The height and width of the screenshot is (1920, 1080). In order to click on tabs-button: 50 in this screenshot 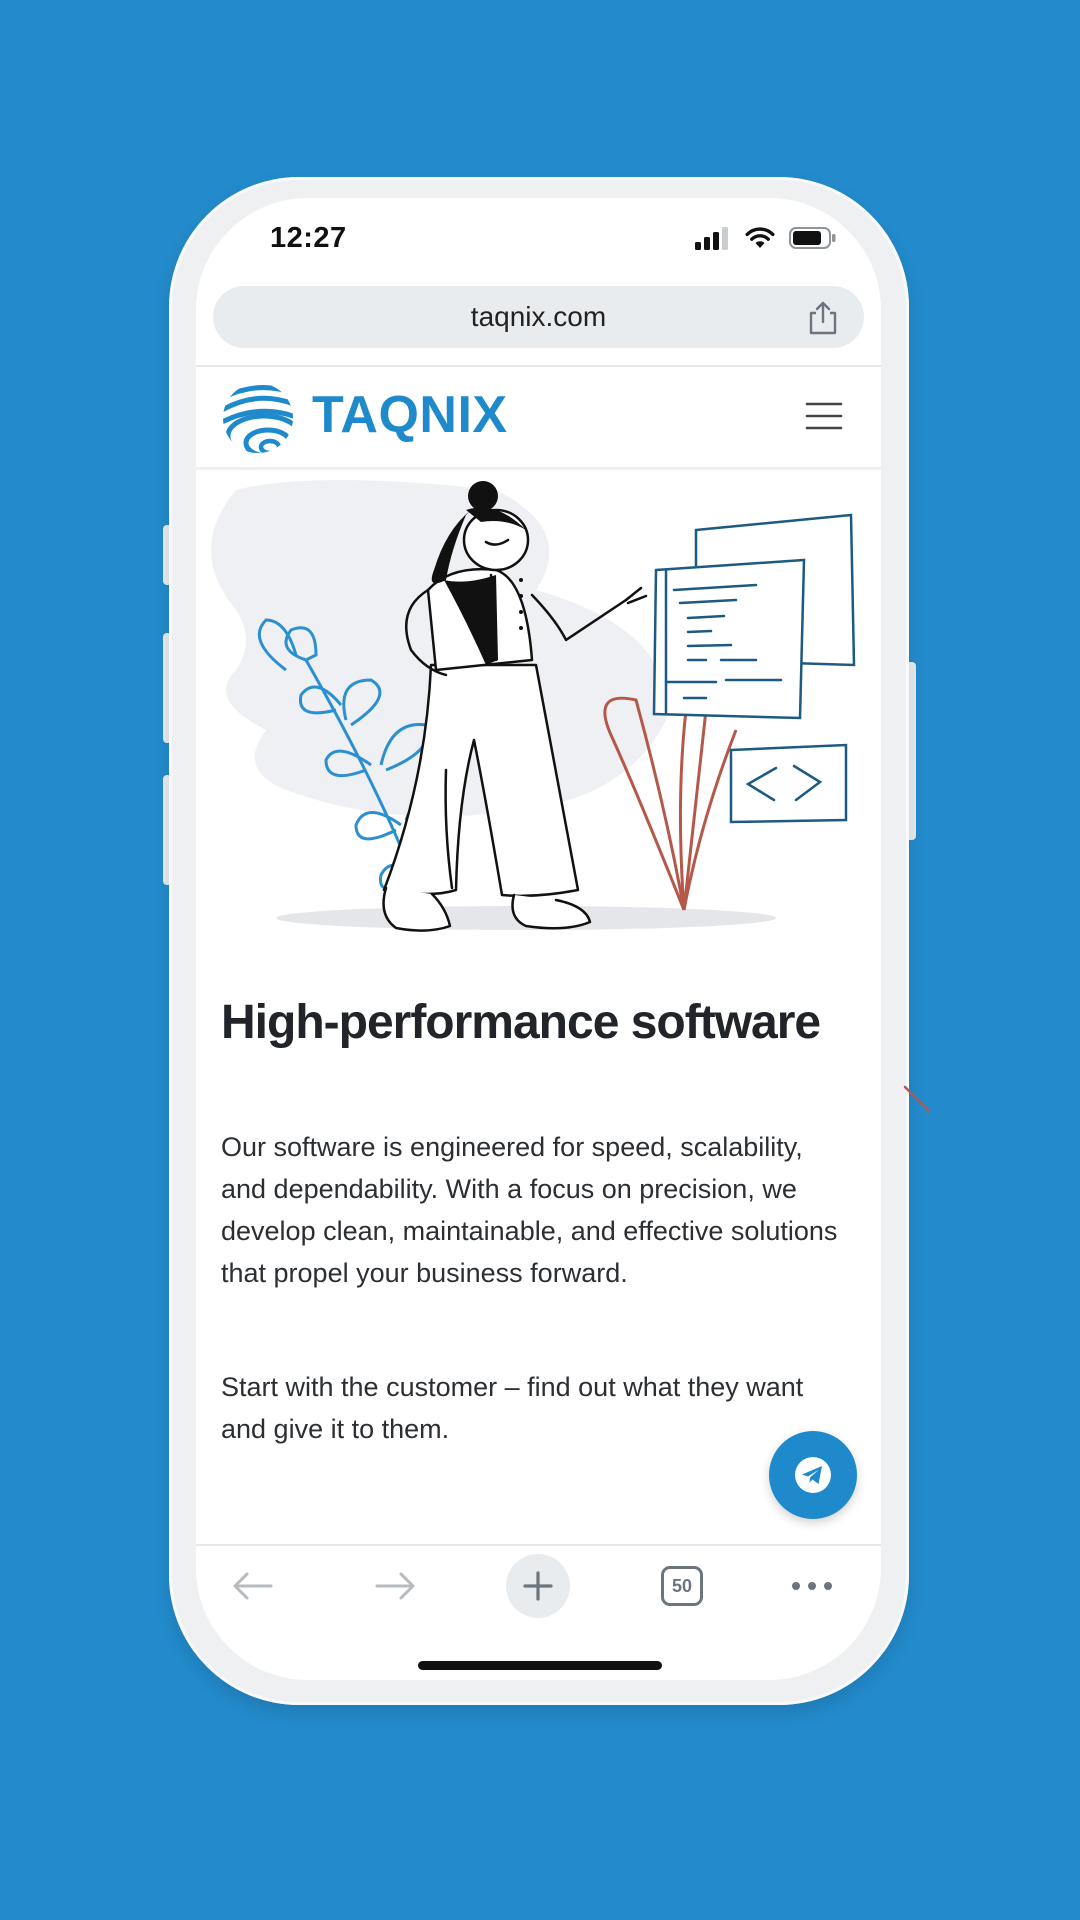, I will do `click(682, 1586)`.